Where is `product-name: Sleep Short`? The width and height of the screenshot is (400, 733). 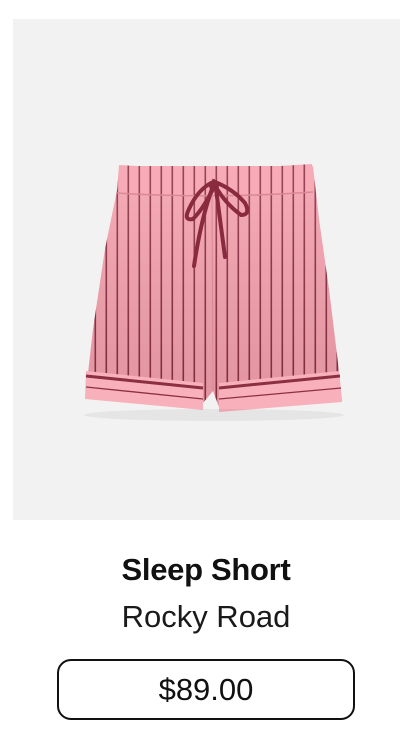 product-name: Sleep Short is located at coordinates (200, 570).